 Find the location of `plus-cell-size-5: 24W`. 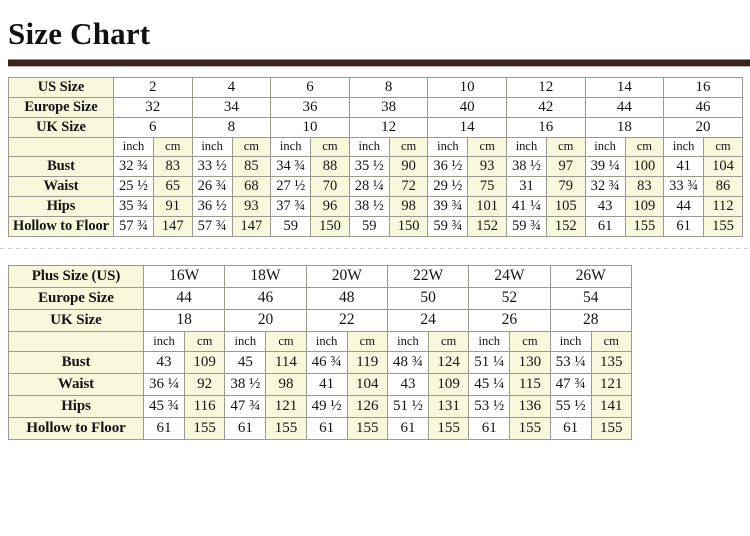

plus-cell-size-5: 24W is located at coordinates (509, 276).